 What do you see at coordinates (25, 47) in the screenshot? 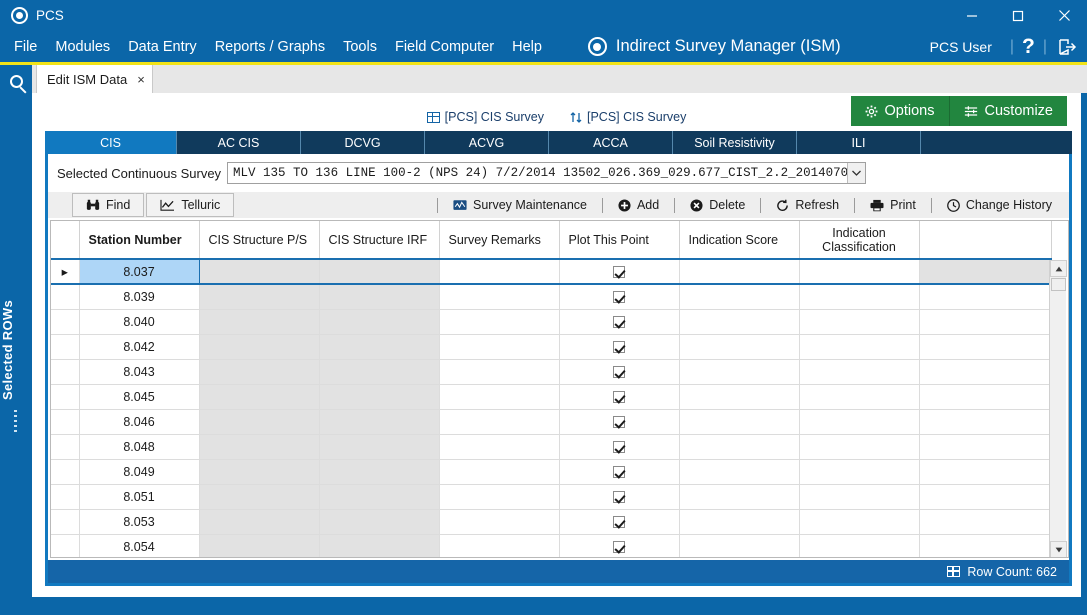
I see `menu-item-file: File` at bounding box center [25, 47].